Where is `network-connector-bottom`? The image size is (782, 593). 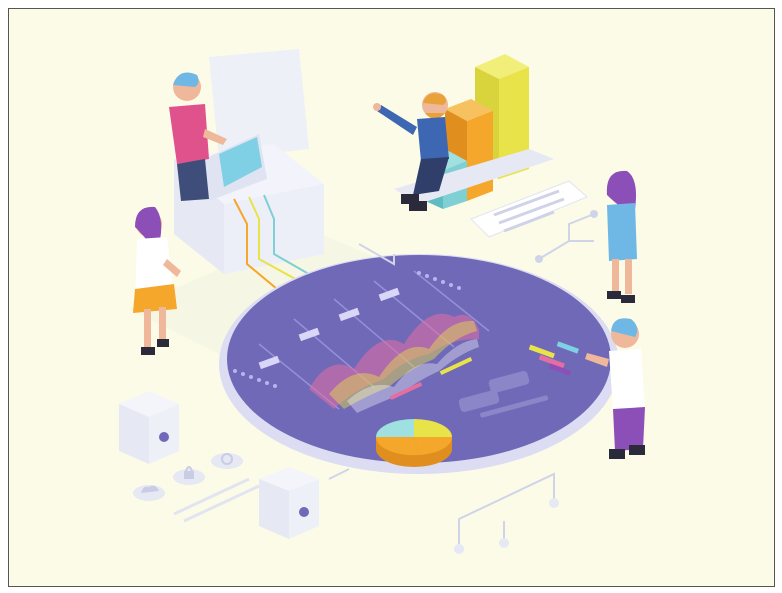 network-connector-bottom is located at coordinates (441, 506).